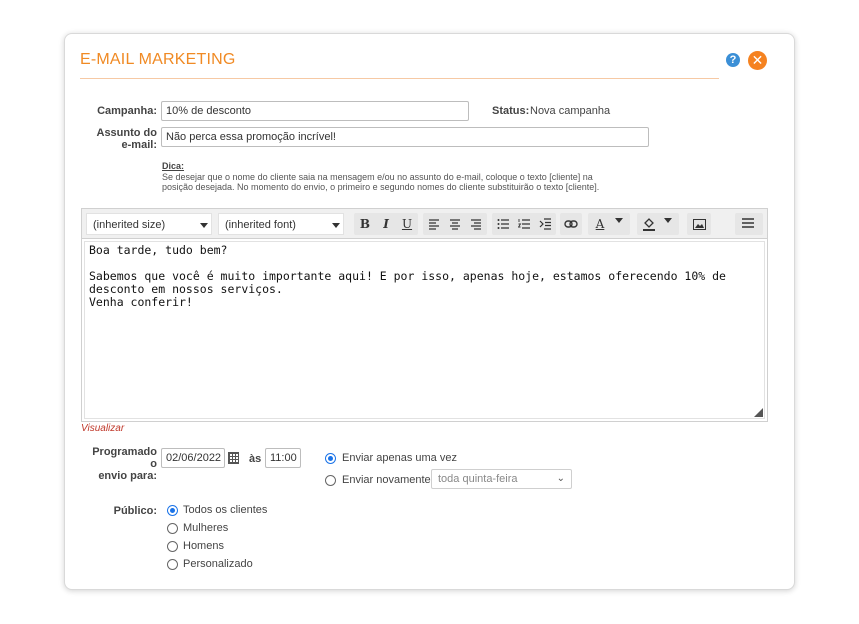  What do you see at coordinates (757, 60) in the screenshot?
I see `close-icon: ✕` at bounding box center [757, 60].